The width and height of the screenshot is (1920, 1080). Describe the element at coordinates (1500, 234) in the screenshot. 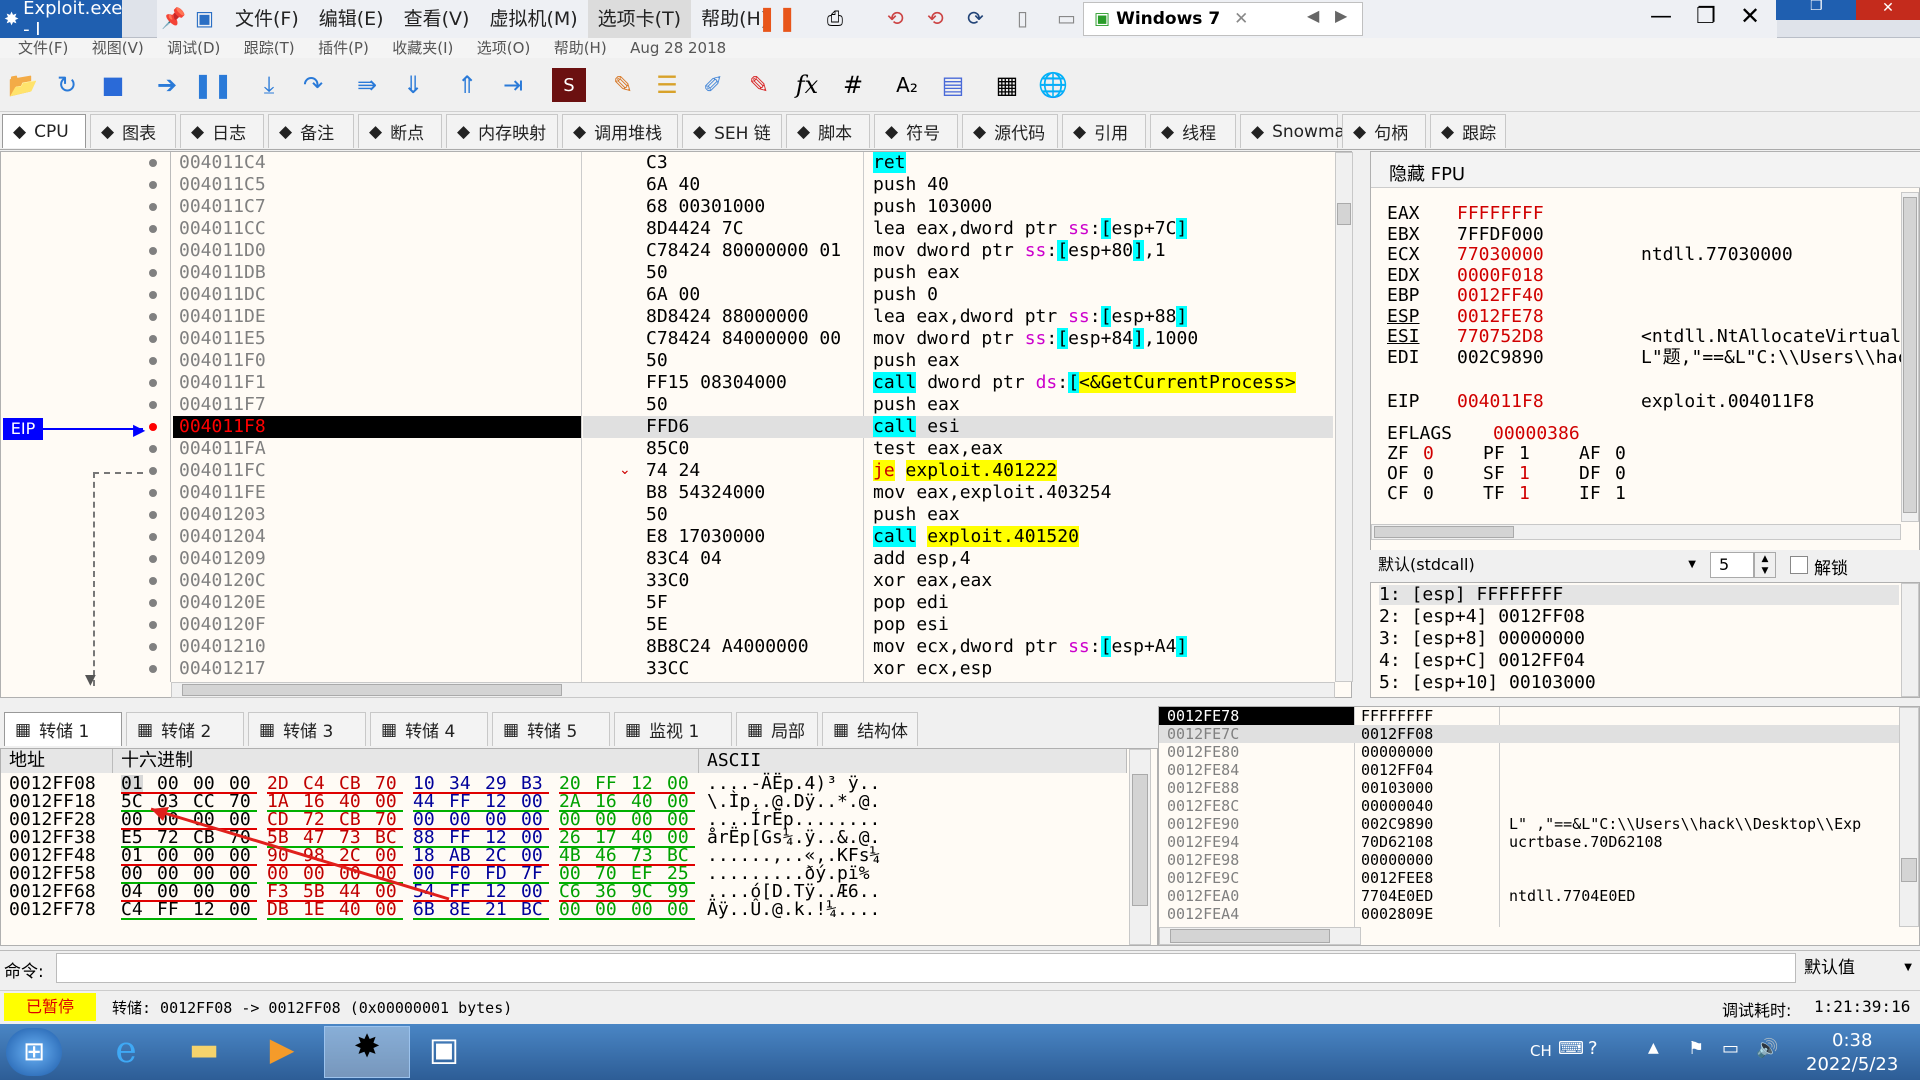

I see `register-value: 7FFDF000` at that location.